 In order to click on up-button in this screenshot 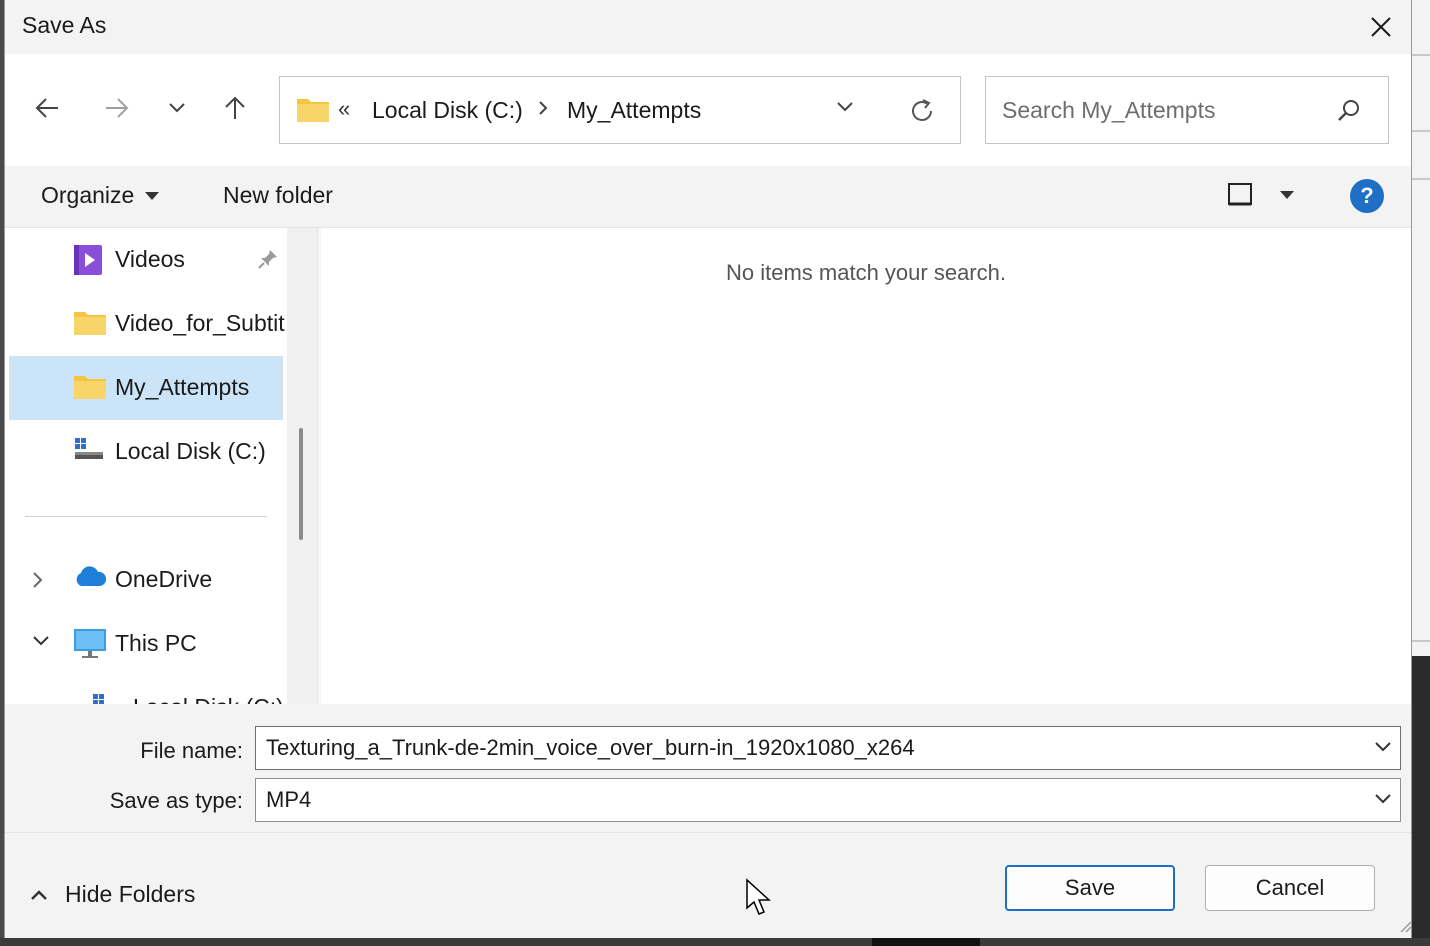, I will do `click(235, 108)`.